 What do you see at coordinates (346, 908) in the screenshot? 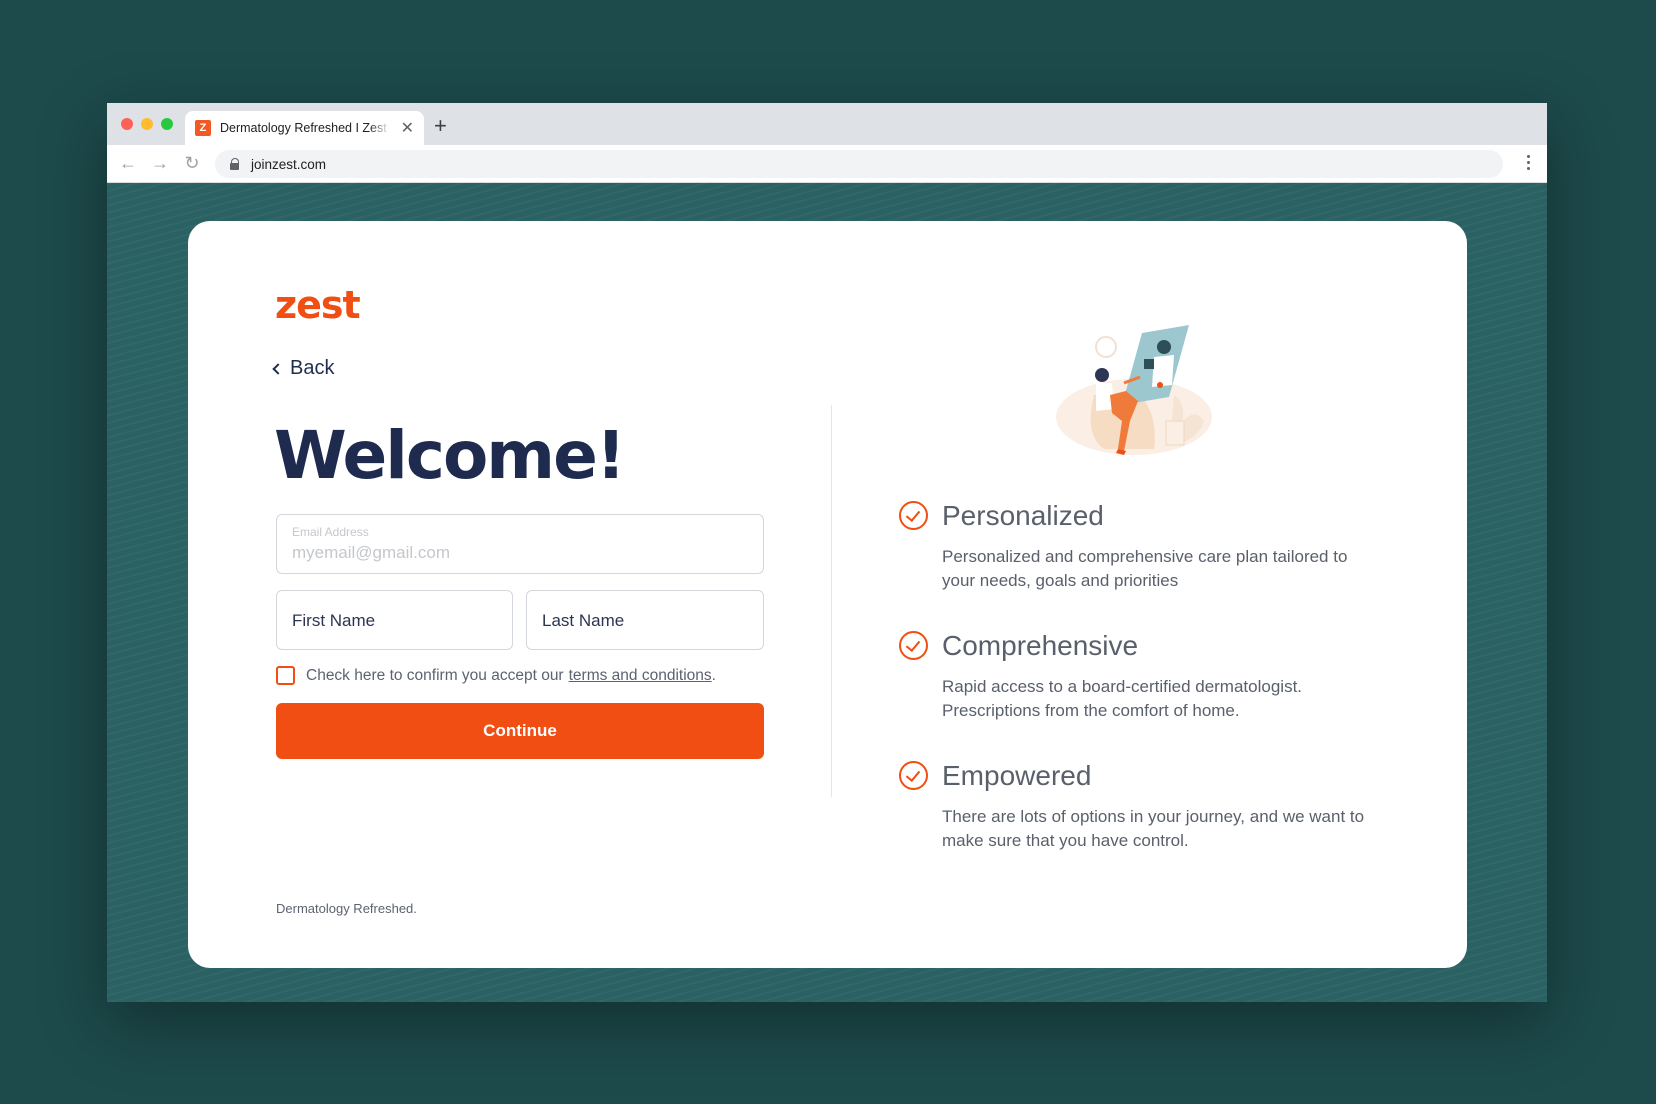
I see `footer-tagline: Dermatology Refreshed.` at bounding box center [346, 908].